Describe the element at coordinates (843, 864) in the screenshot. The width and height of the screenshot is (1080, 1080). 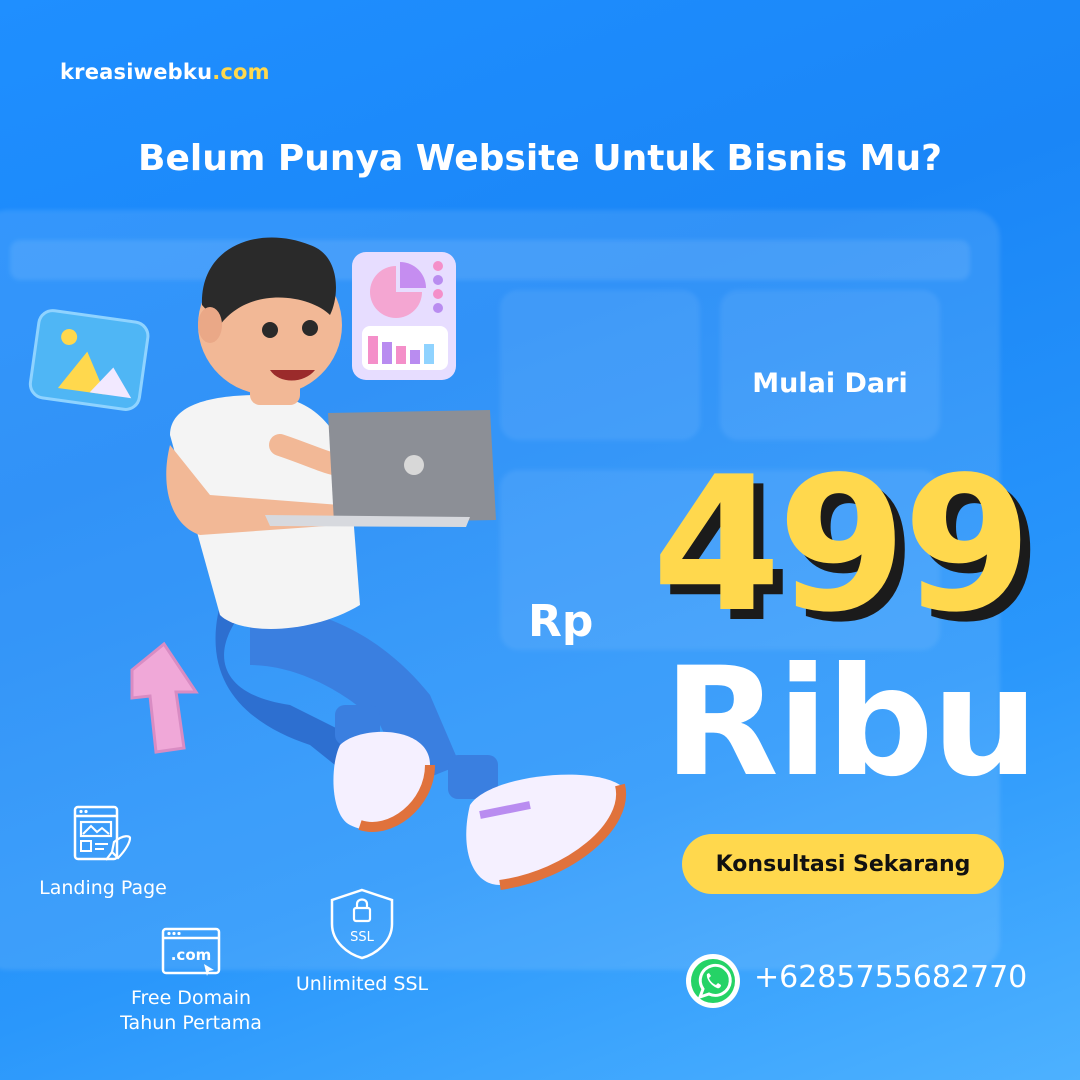
I see `consult-now-button: Konsultasi Sekarang` at that location.